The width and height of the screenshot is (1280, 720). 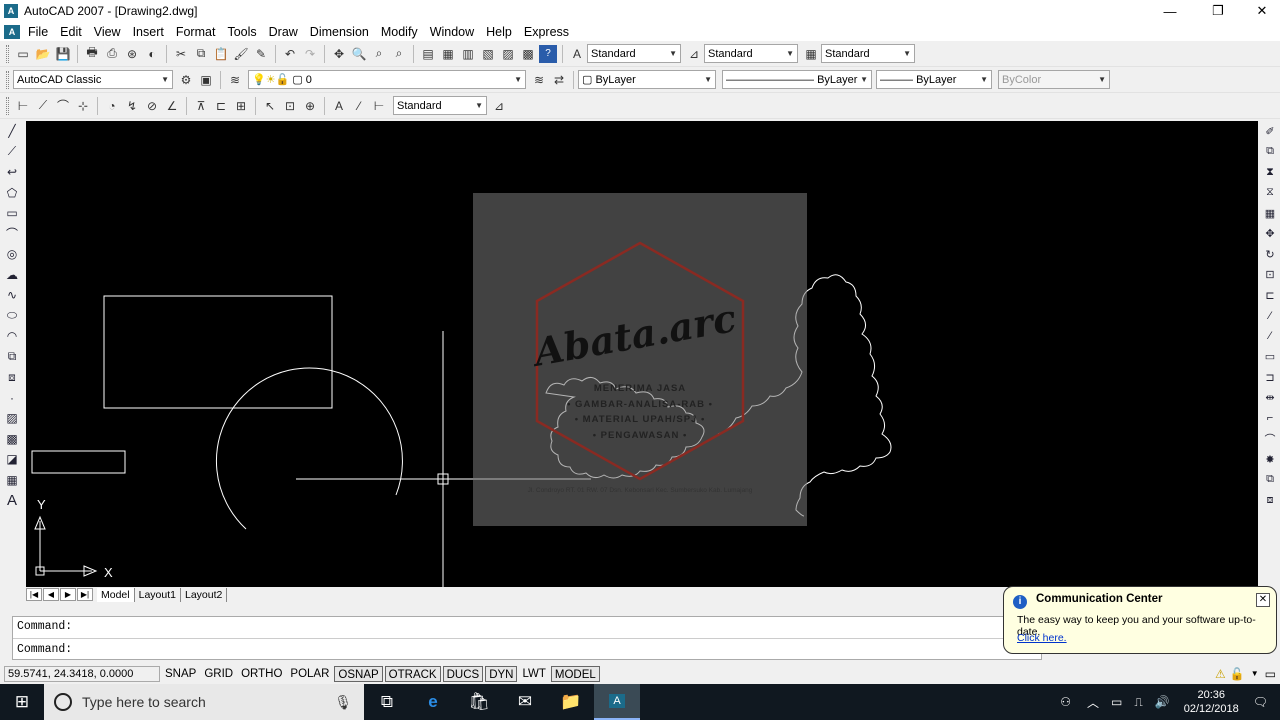 I want to click on workspace-select: AutoCAD Classic ▼, so click(x=93, y=79).